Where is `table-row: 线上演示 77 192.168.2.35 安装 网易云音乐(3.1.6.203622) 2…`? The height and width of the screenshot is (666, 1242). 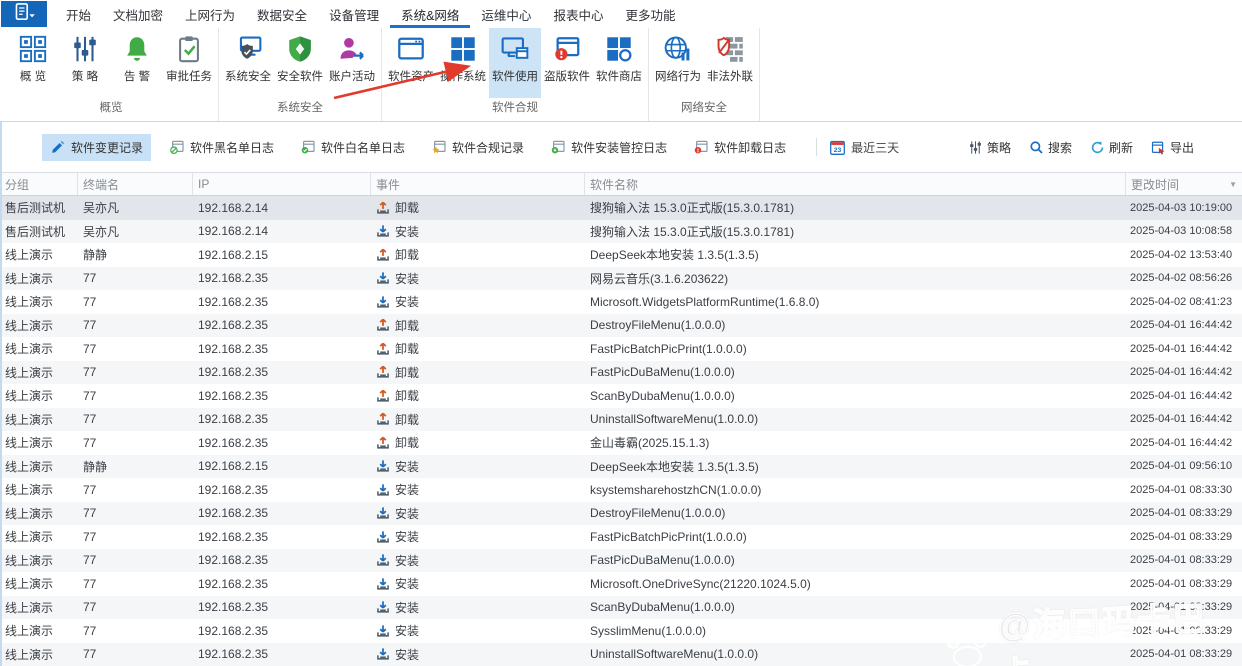 table-row: 线上演示 77 192.168.2.35 安装 网易云音乐(3.1.6.203622) 2… is located at coordinates (621, 278).